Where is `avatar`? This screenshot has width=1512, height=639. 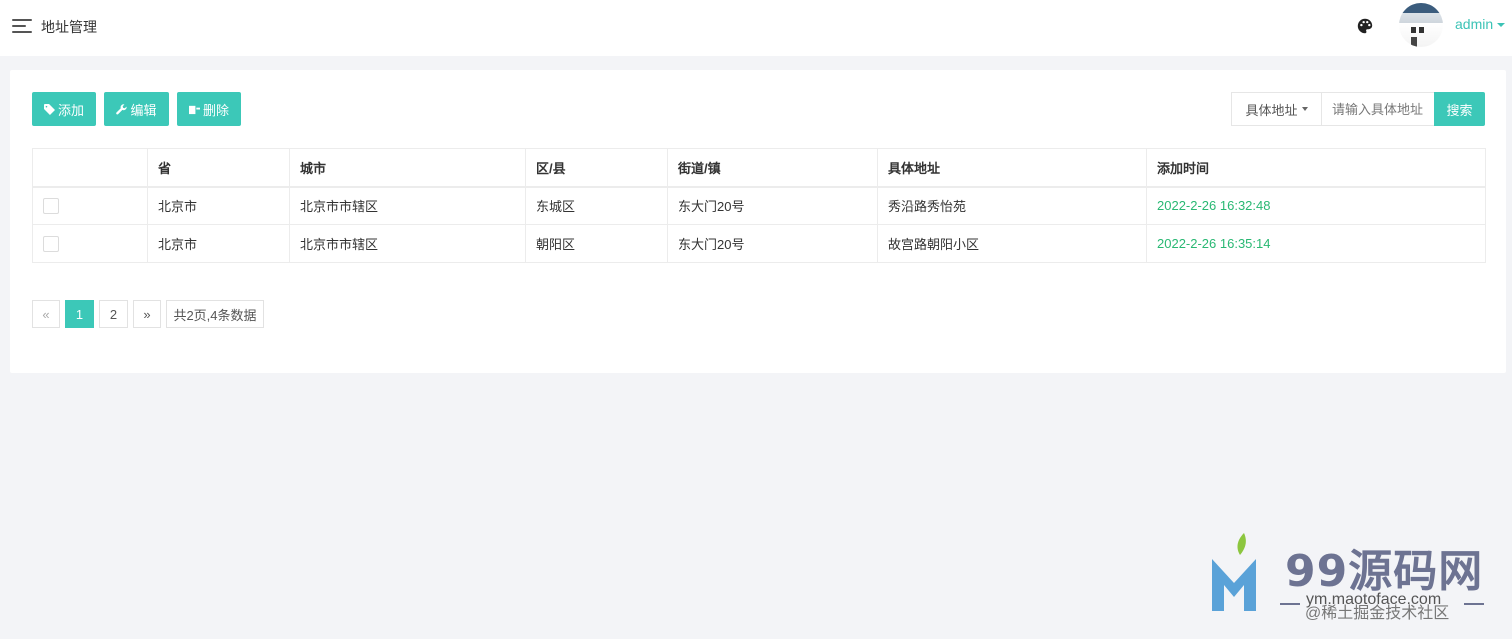
avatar is located at coordinates (1421, 25).